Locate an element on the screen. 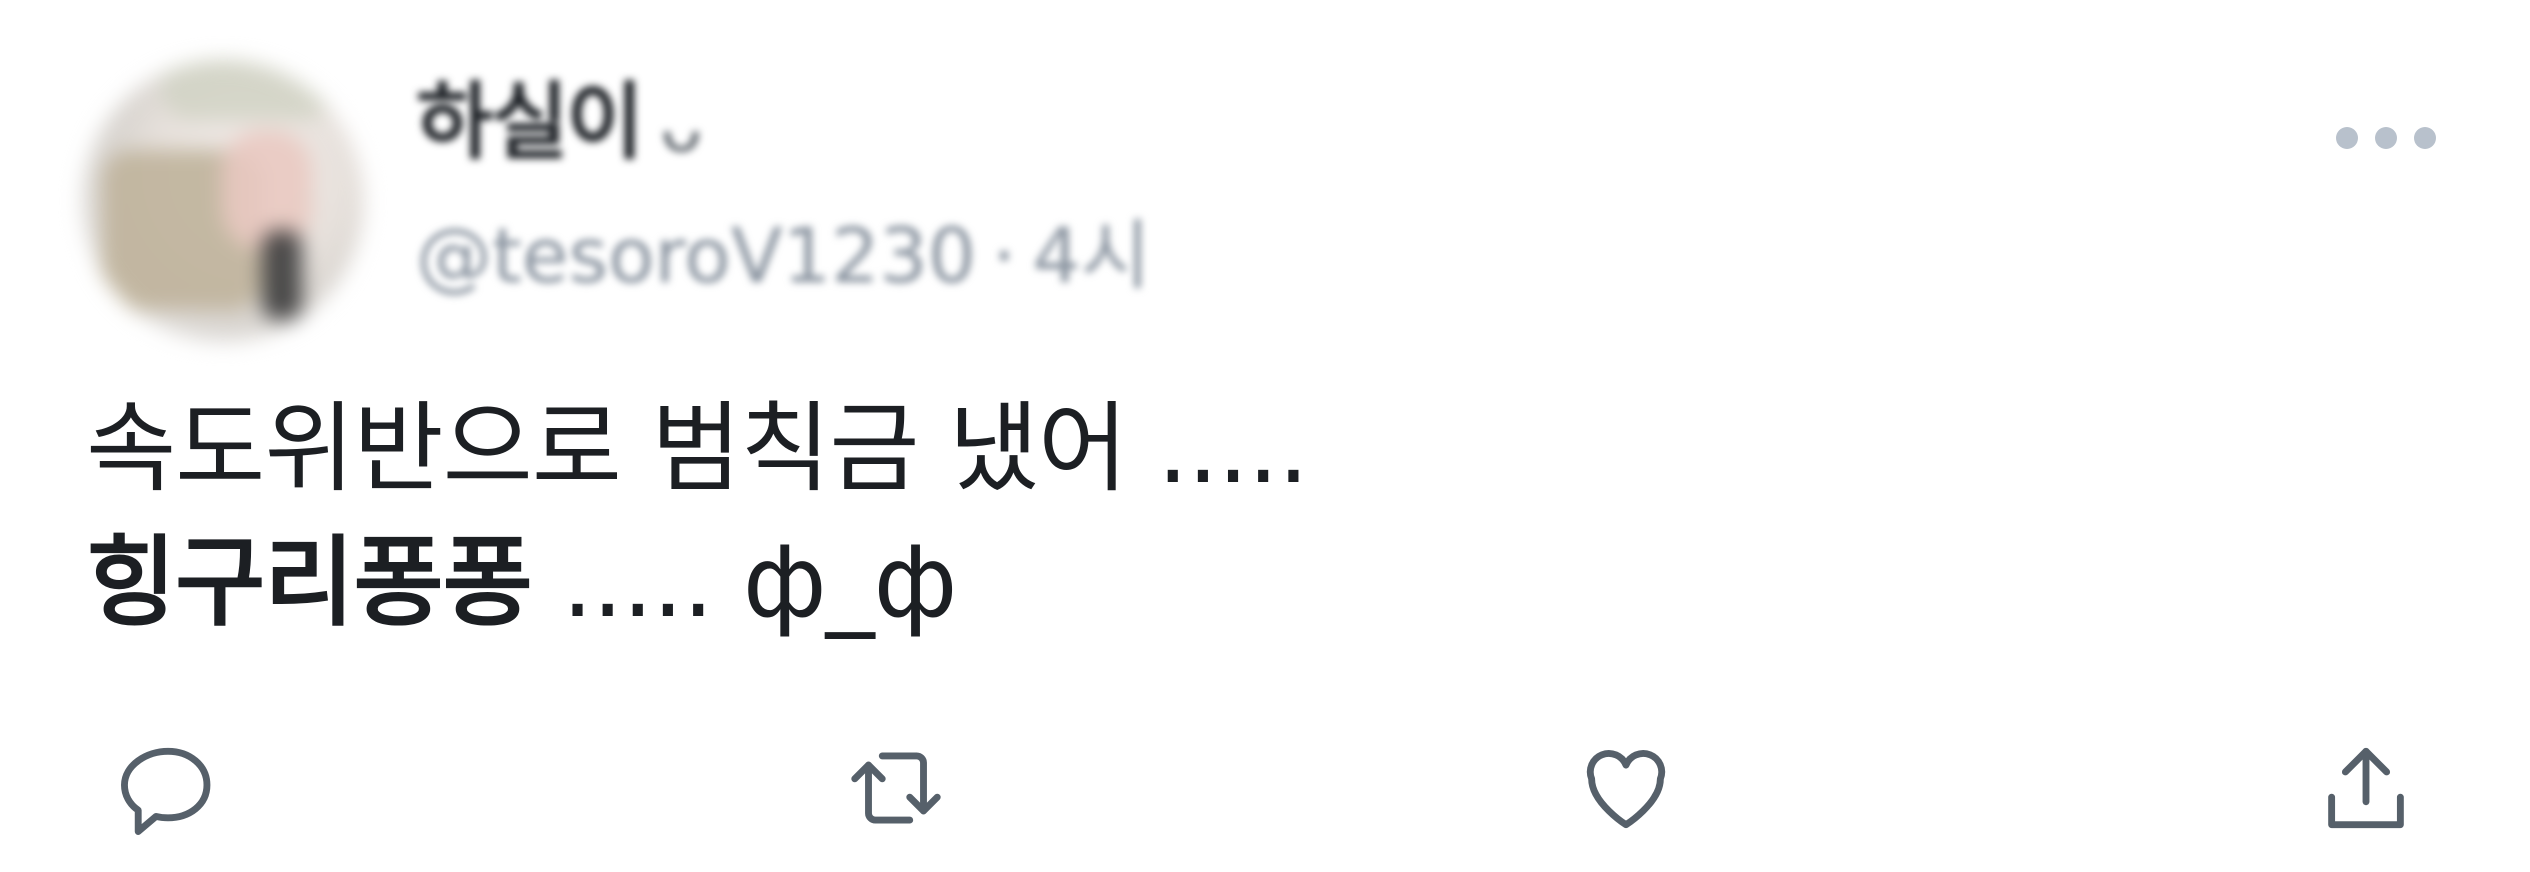 The image size is (2530, 872). share-icon is located at coordinates (2366, 788).